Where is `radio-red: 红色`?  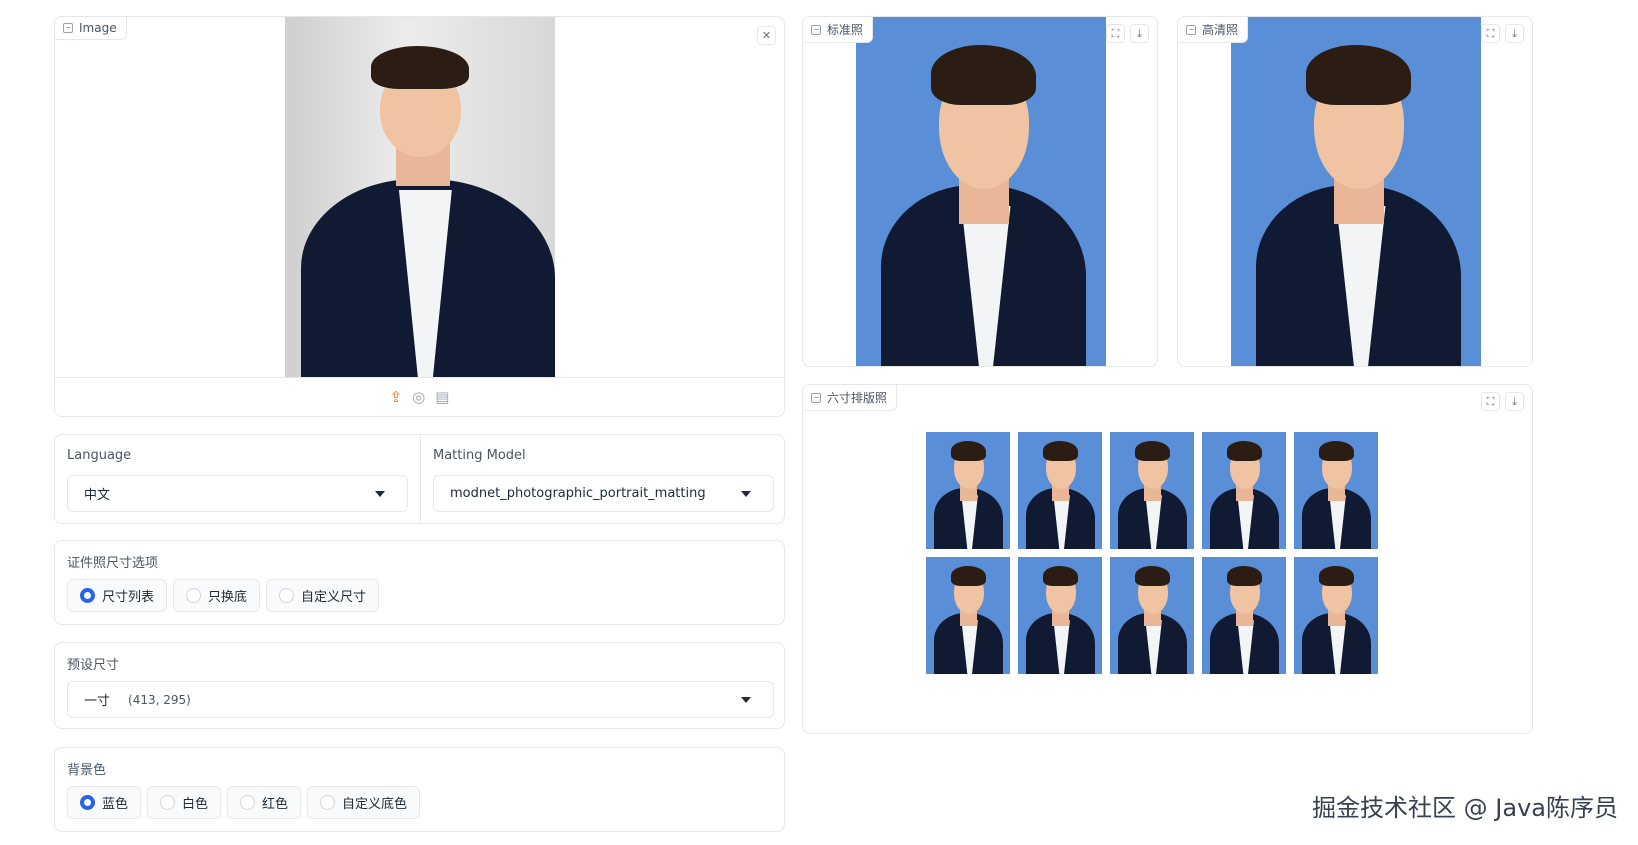 radio-red: 红色 is located at coordinates (264, 802).